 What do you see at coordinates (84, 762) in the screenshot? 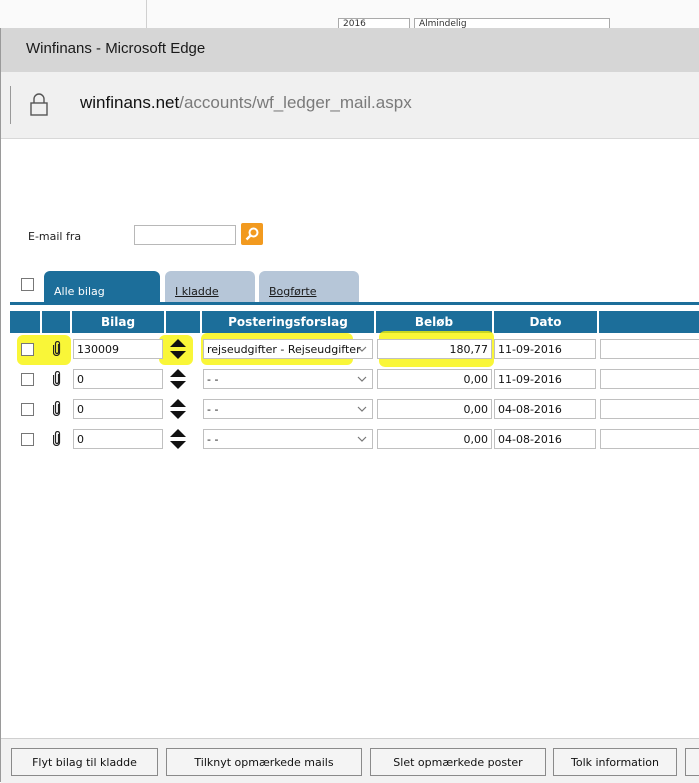
I see `move-to-journal-button: Flyt bilag til kladde` at bounding box center [84, 762].